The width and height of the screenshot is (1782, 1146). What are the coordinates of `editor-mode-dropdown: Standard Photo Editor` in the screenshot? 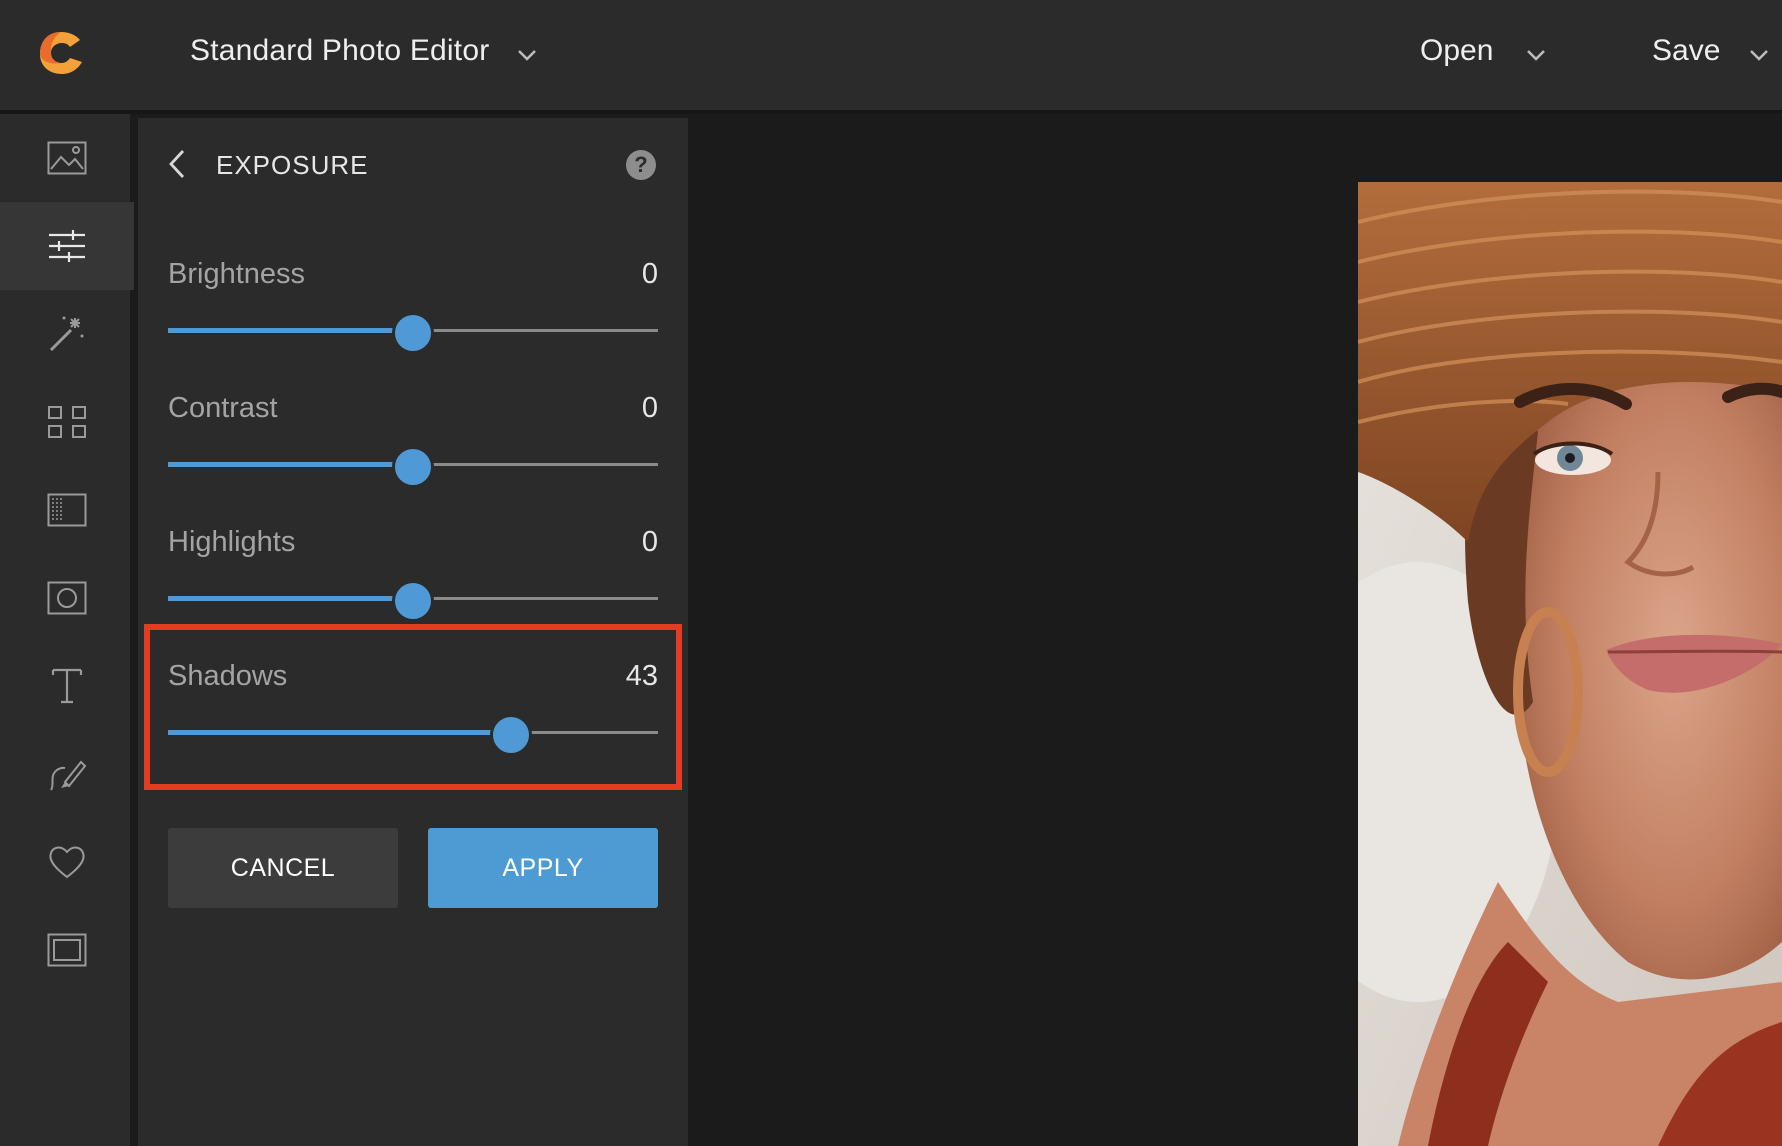 It's located at (339, 51).